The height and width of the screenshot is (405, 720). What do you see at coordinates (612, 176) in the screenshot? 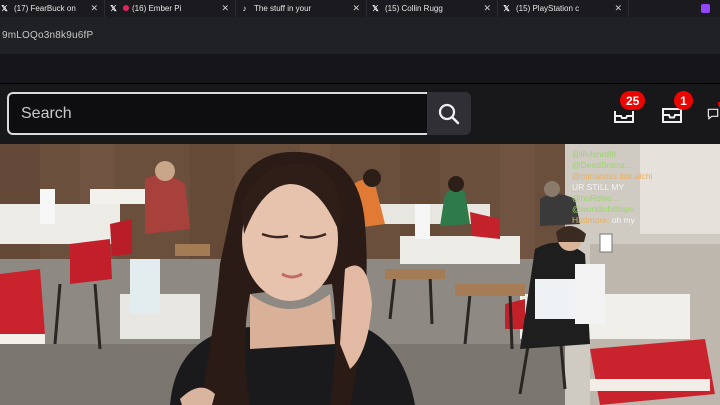
I see `chat-message: @minanoss itsk atchi` at bounding box center [612, 176].